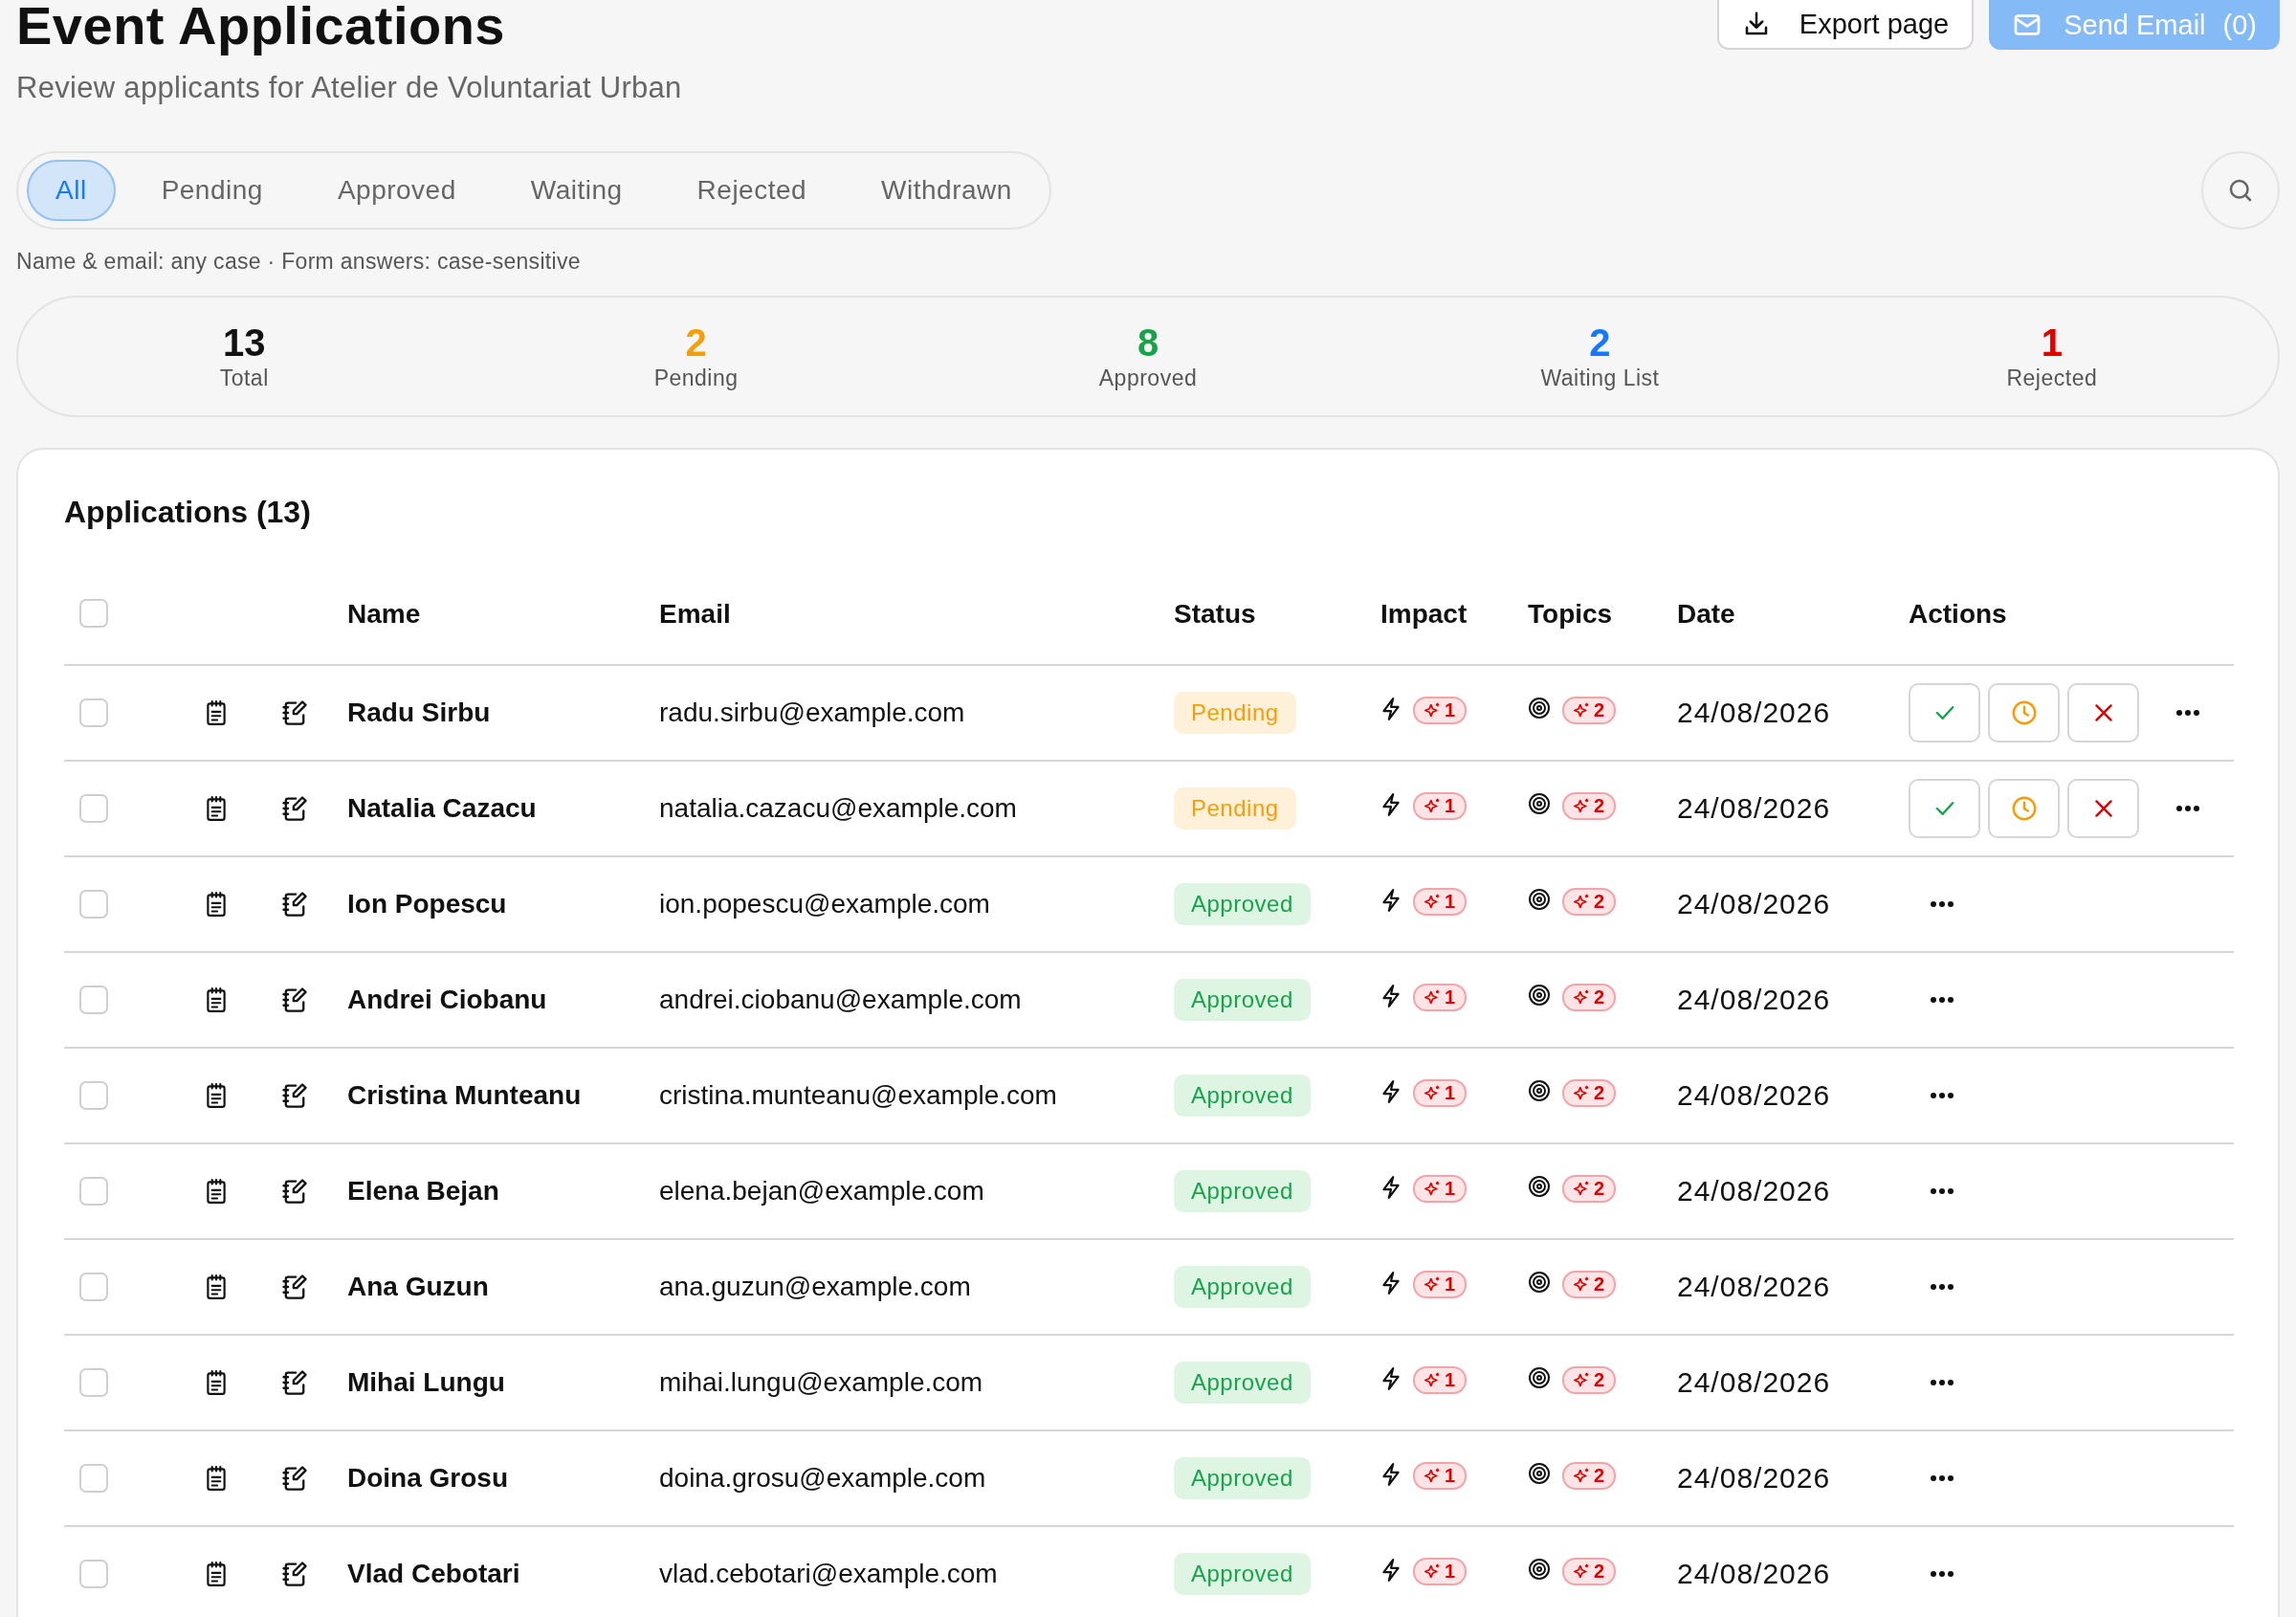 This screenshot has height=1617, width=2296. I want to click on applicant-name: Elena Bejan, so click(423, 1191).